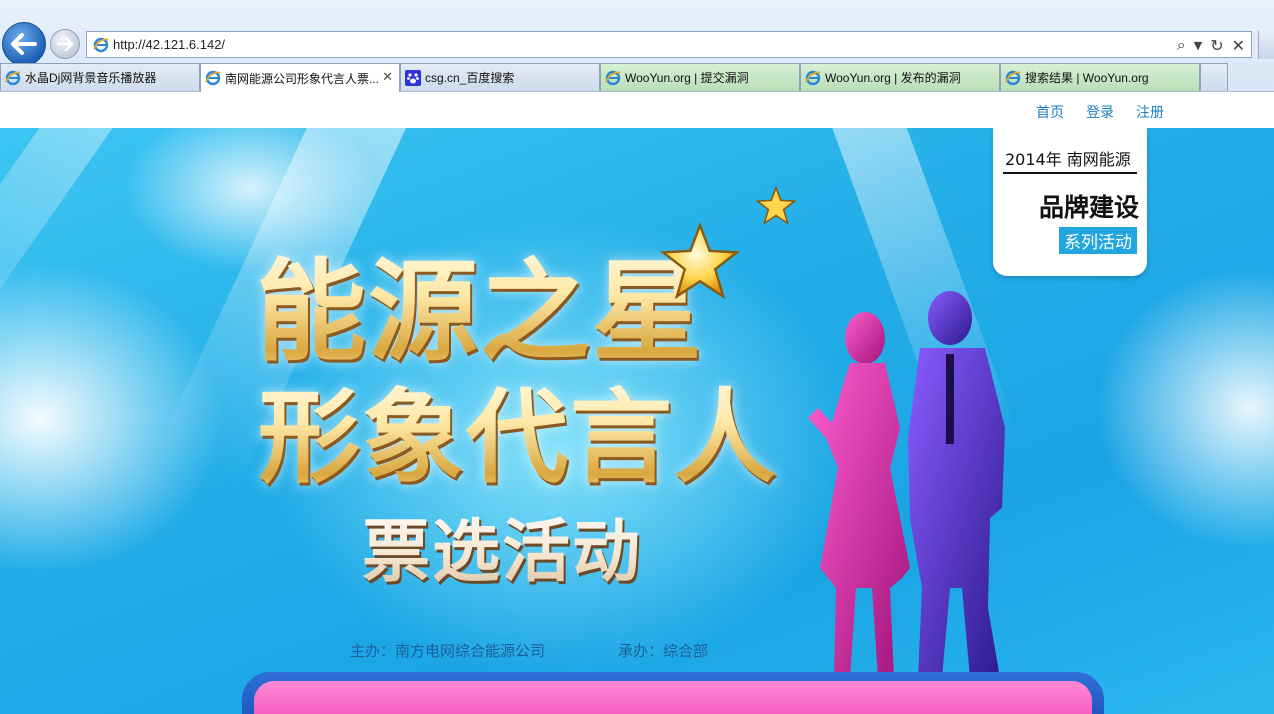 Image resolution: width=1274 pixels, height=714 pixels. I want to click on tab-baidu-search: csg.cn_百度搜索, so click(500, 77).